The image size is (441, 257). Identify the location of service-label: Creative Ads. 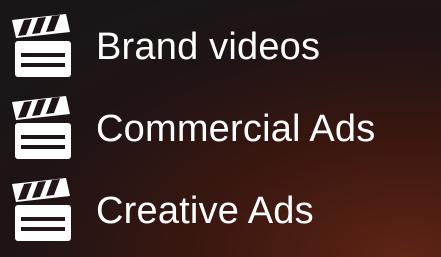
(205, 211).